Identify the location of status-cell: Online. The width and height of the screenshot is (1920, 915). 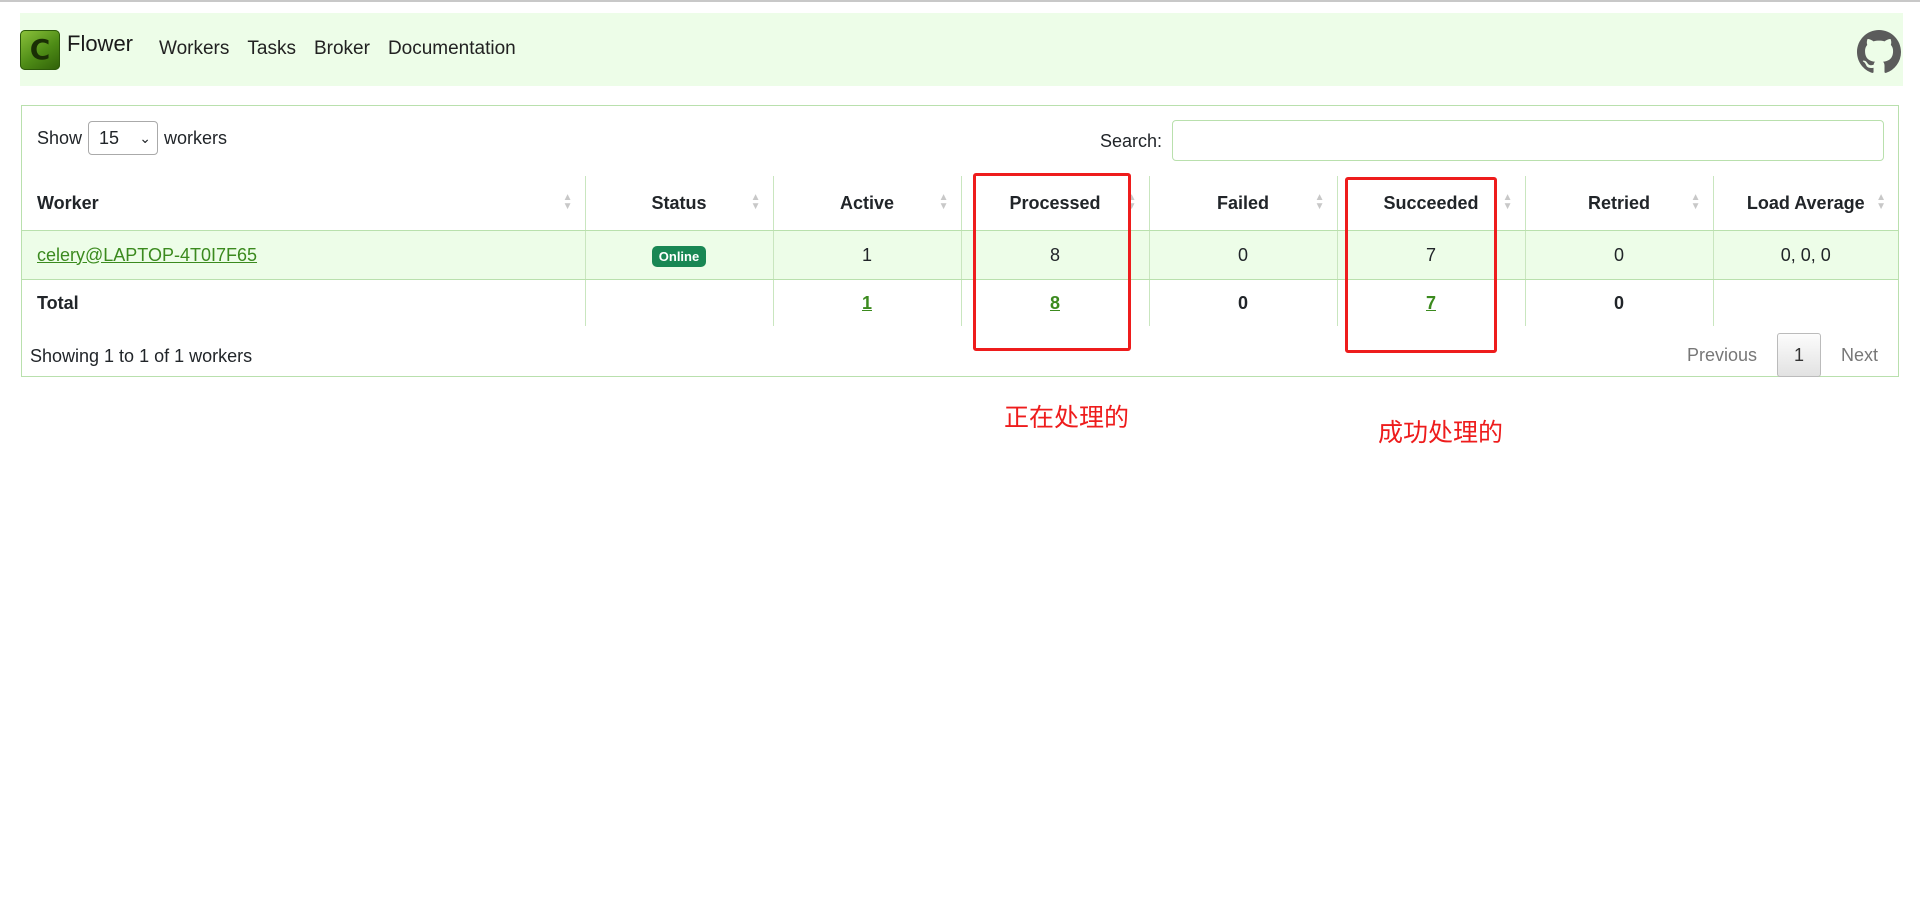
(679, 255).